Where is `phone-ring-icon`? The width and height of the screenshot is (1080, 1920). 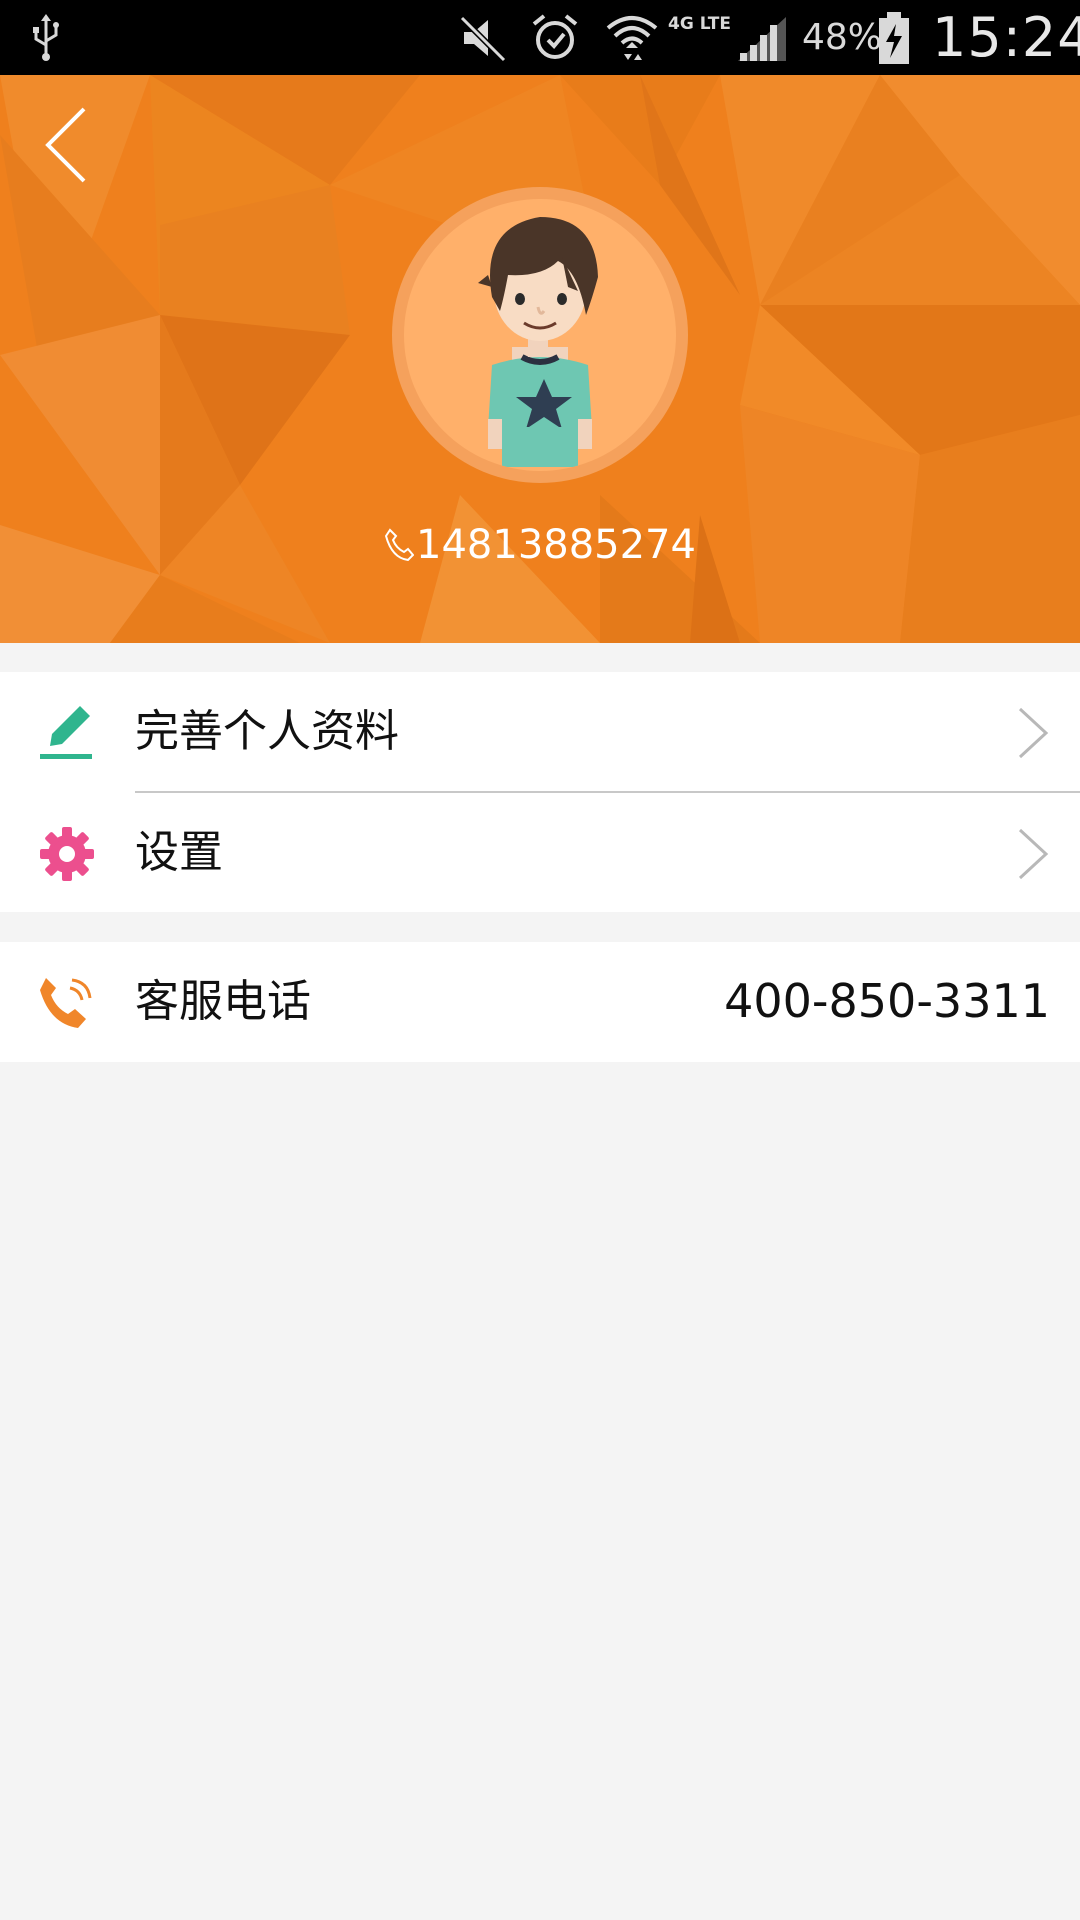
phone-ring-icon is located at coordinates (66, 1003).